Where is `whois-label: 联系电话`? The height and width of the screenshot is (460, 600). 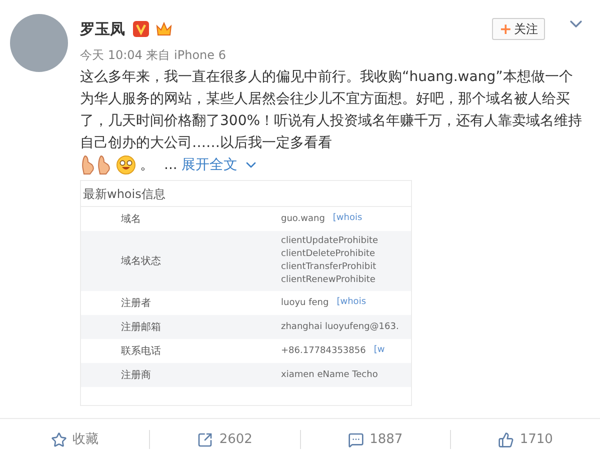
whois-label: 联系电话 is located at coordinates (141, 351).